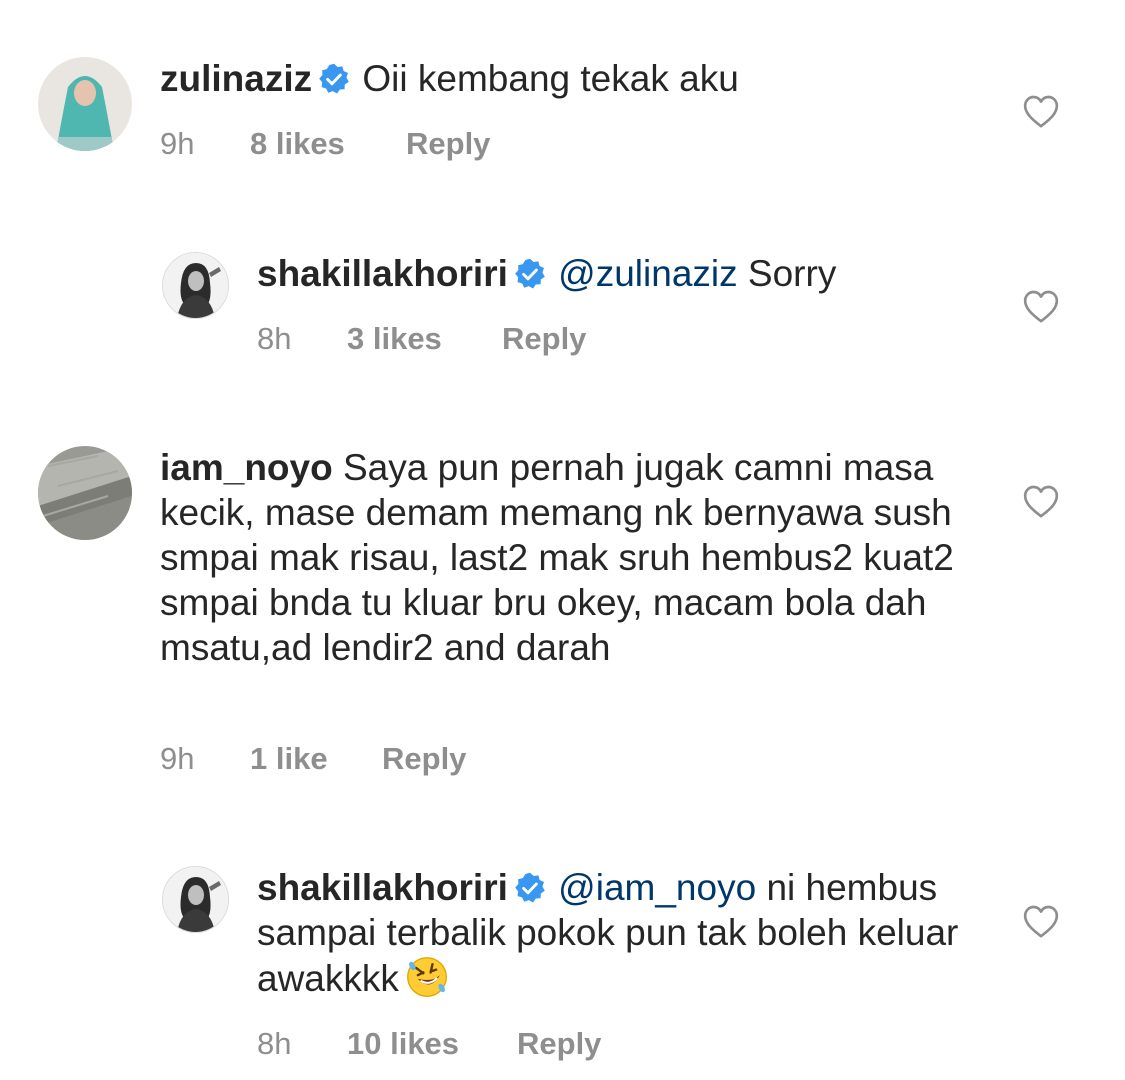 This screenshot has height=1080, width=1125. I want to click on comment-meta: 8h 10 likes Reply, so click(429, 1044).